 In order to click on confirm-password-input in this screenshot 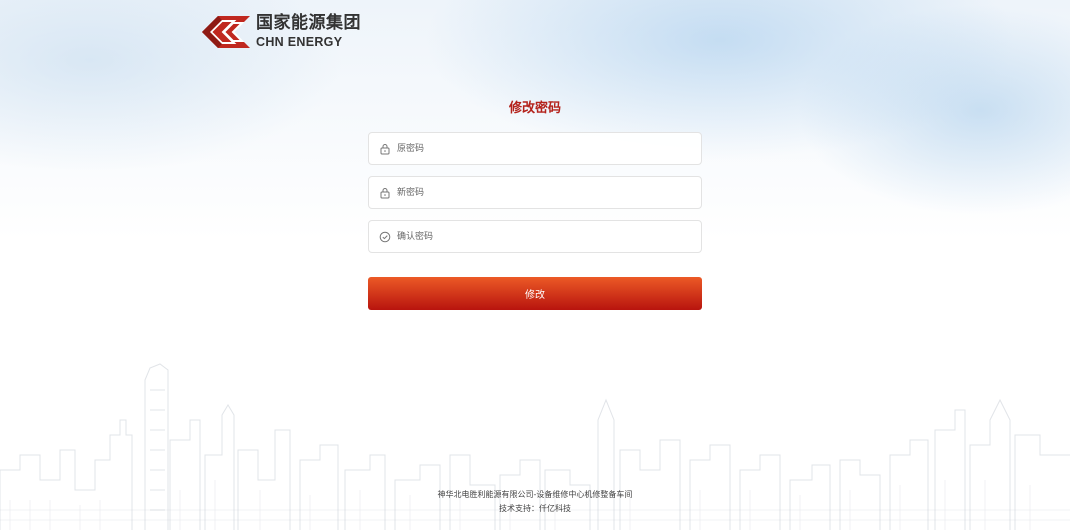, I will do `click(549, 236)`.